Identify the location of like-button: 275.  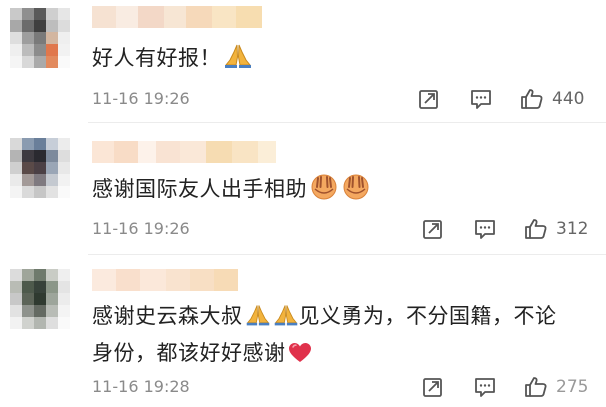
(556, 387).